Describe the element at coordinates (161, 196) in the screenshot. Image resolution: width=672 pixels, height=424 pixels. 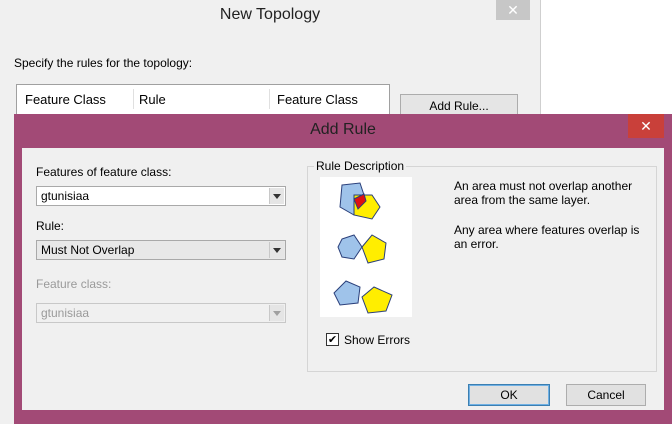
I see `features-select: gtunisiaa` at that location.